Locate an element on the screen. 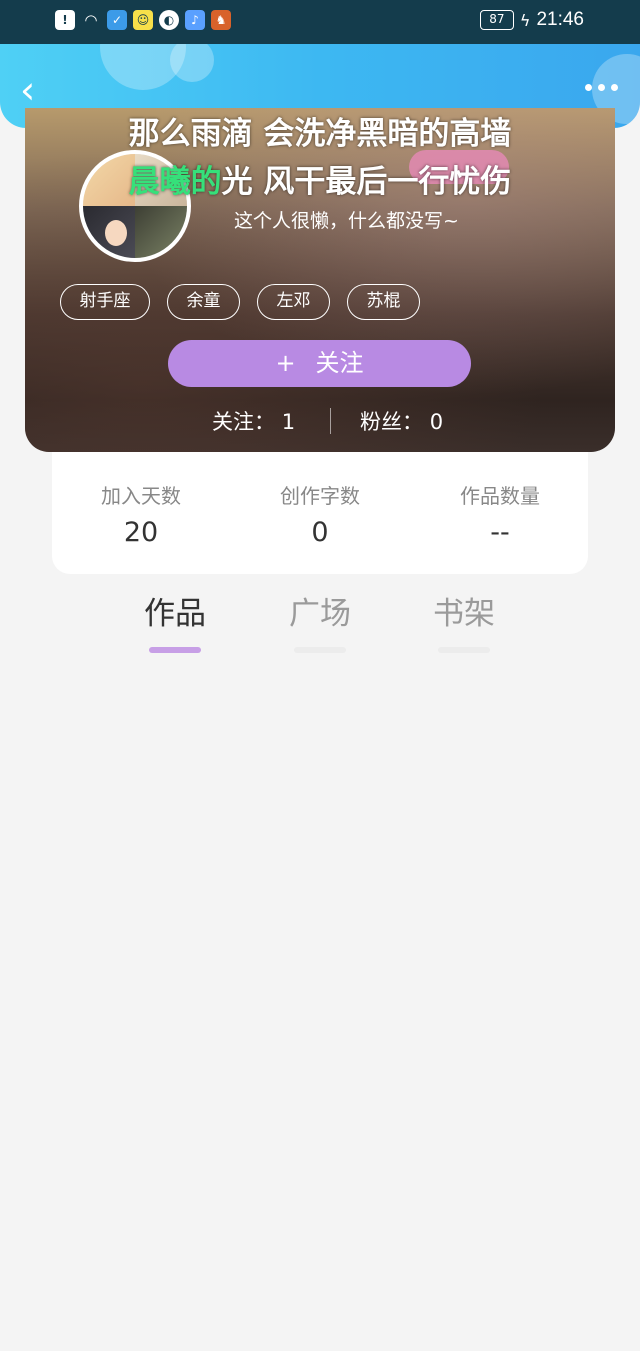  stat-value: 0 is located at coordinates (320, 532).